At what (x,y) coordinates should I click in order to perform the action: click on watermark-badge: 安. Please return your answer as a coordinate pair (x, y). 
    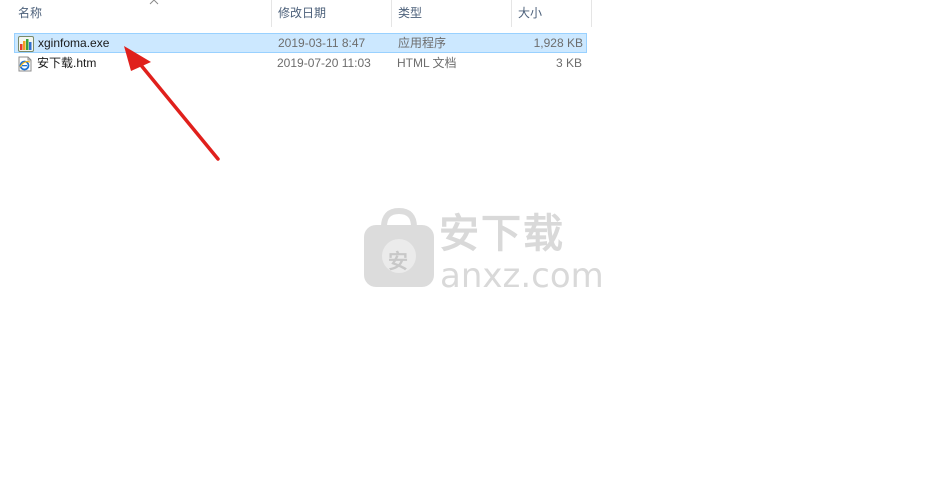
    Looking at the image, I should click on (398, 261).